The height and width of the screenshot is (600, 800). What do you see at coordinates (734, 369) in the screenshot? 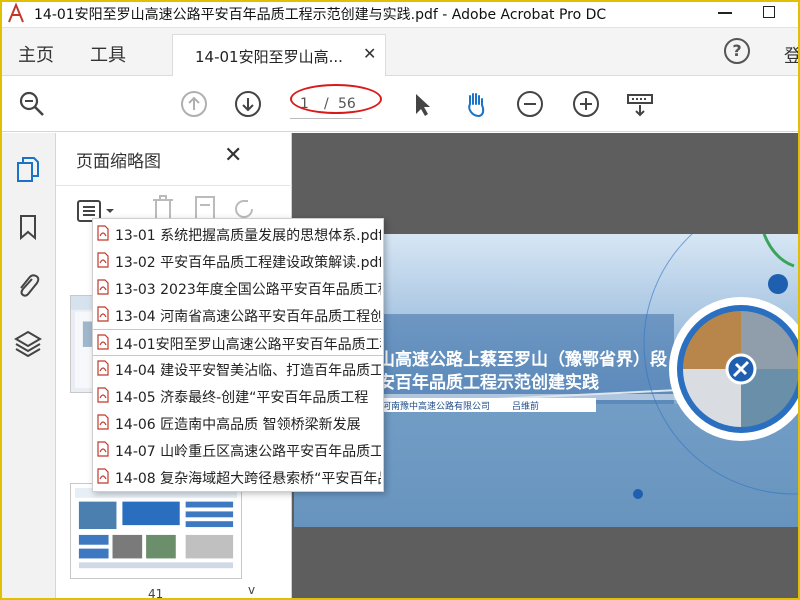
I see `slide-photo-collage` at bounding box center [734, 369].